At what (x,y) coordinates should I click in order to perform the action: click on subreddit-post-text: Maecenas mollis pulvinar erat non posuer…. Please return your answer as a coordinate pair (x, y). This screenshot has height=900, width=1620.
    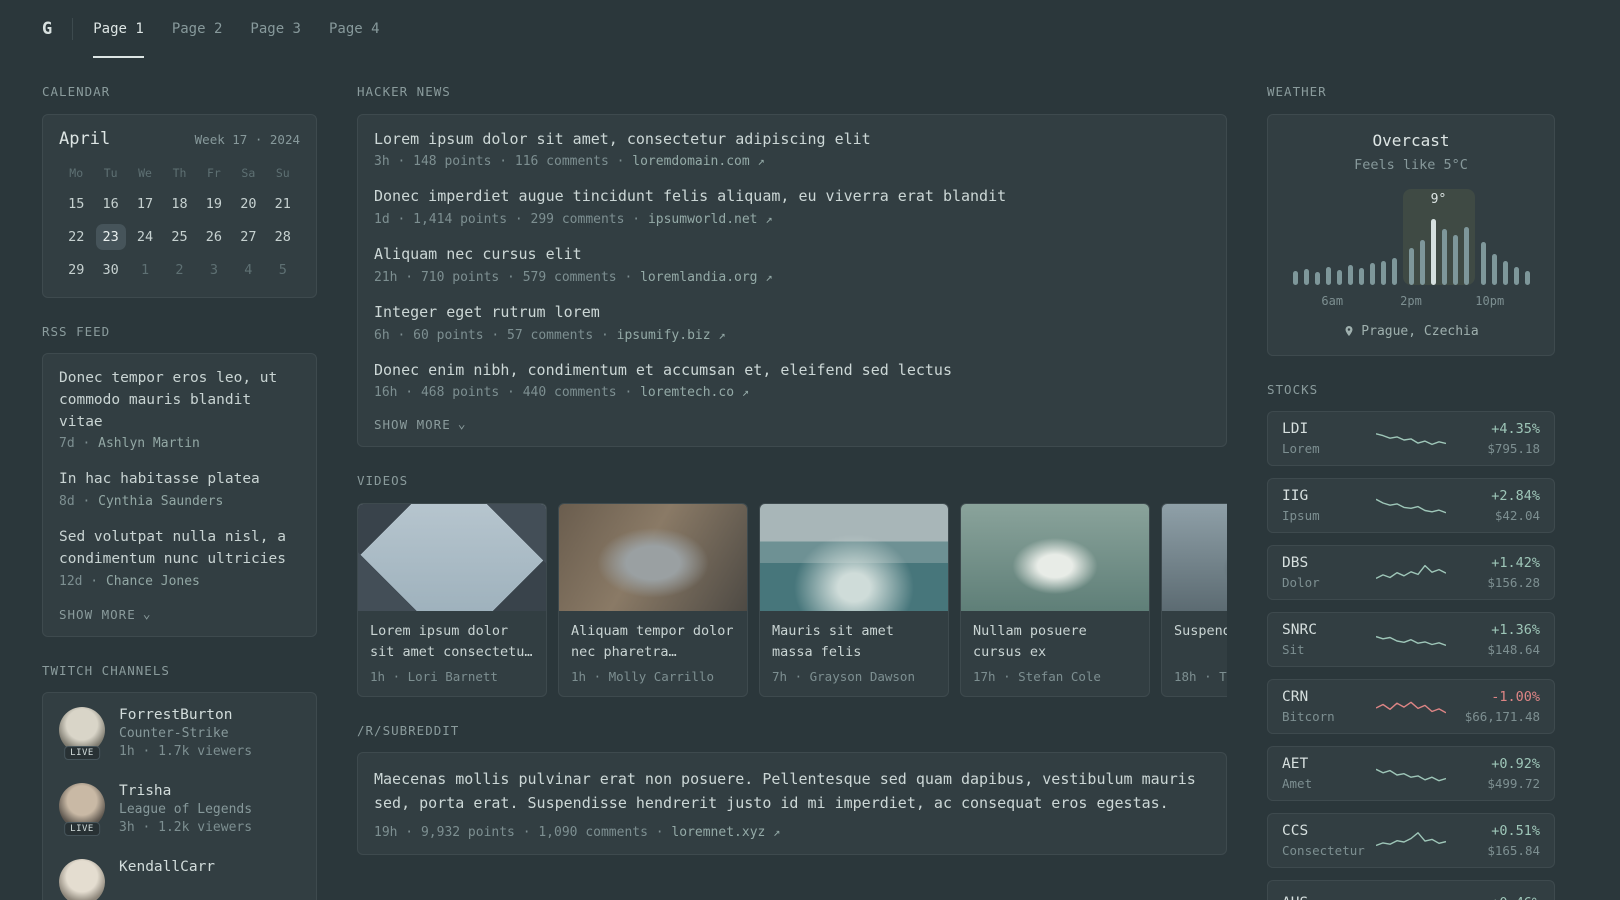
    Looking at the image, I should click on (792, 791).